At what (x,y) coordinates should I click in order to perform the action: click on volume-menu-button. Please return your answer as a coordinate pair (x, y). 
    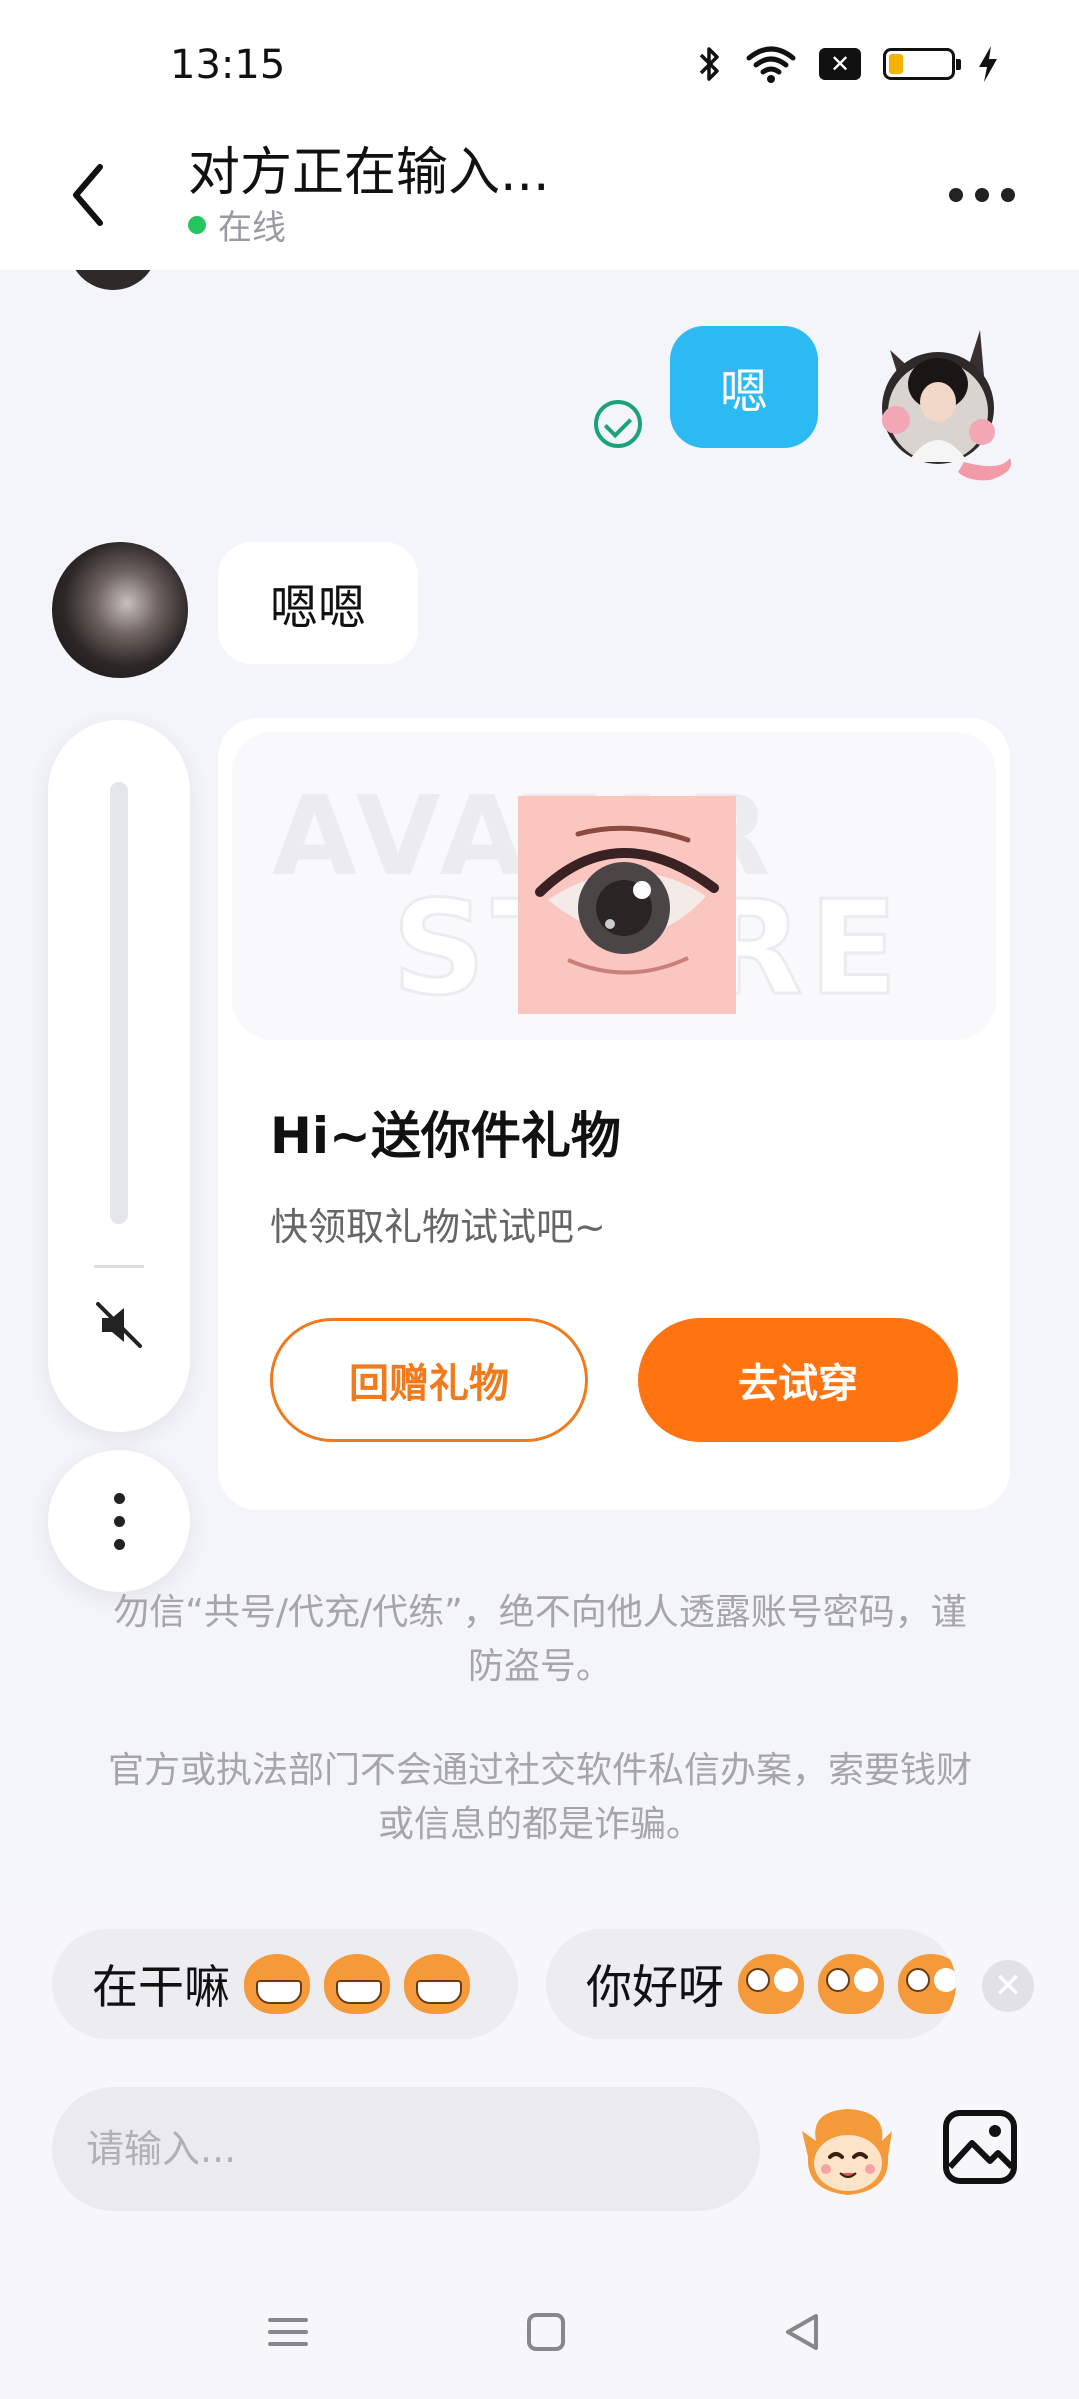
    Looking at the image, I should click on (119, 1521).